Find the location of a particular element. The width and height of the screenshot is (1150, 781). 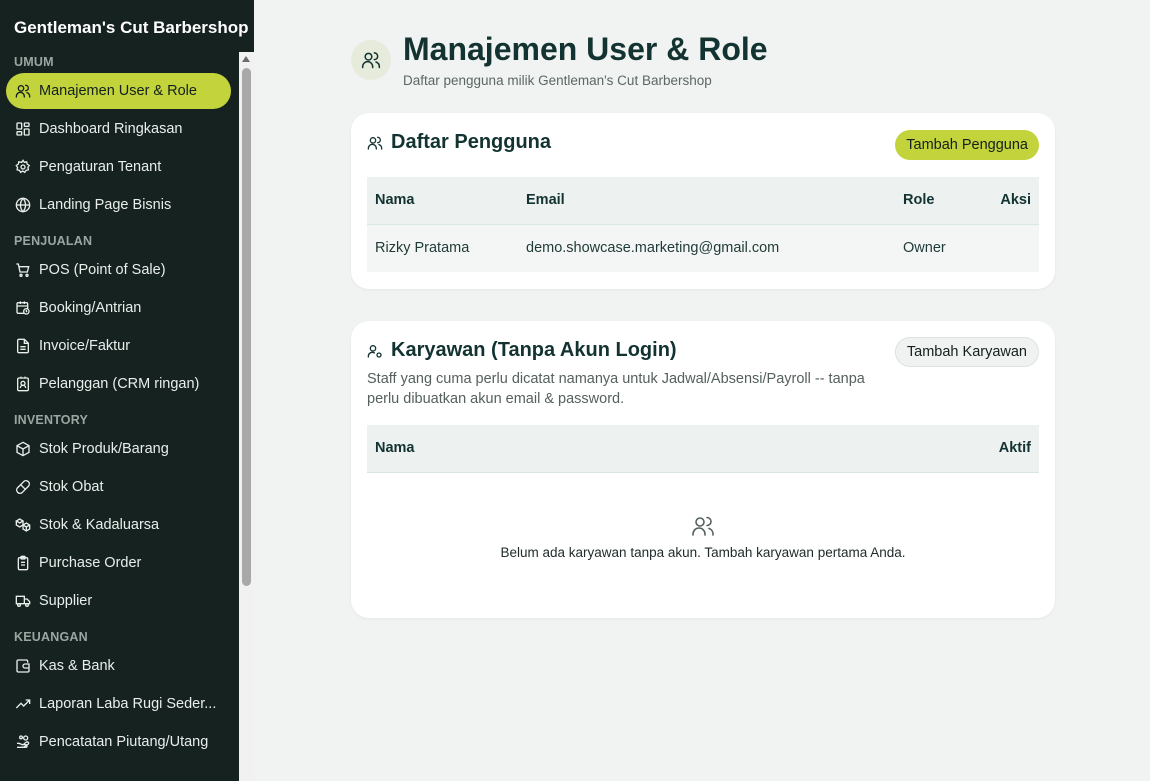

pill-icon is located at coordinates (23, 487).